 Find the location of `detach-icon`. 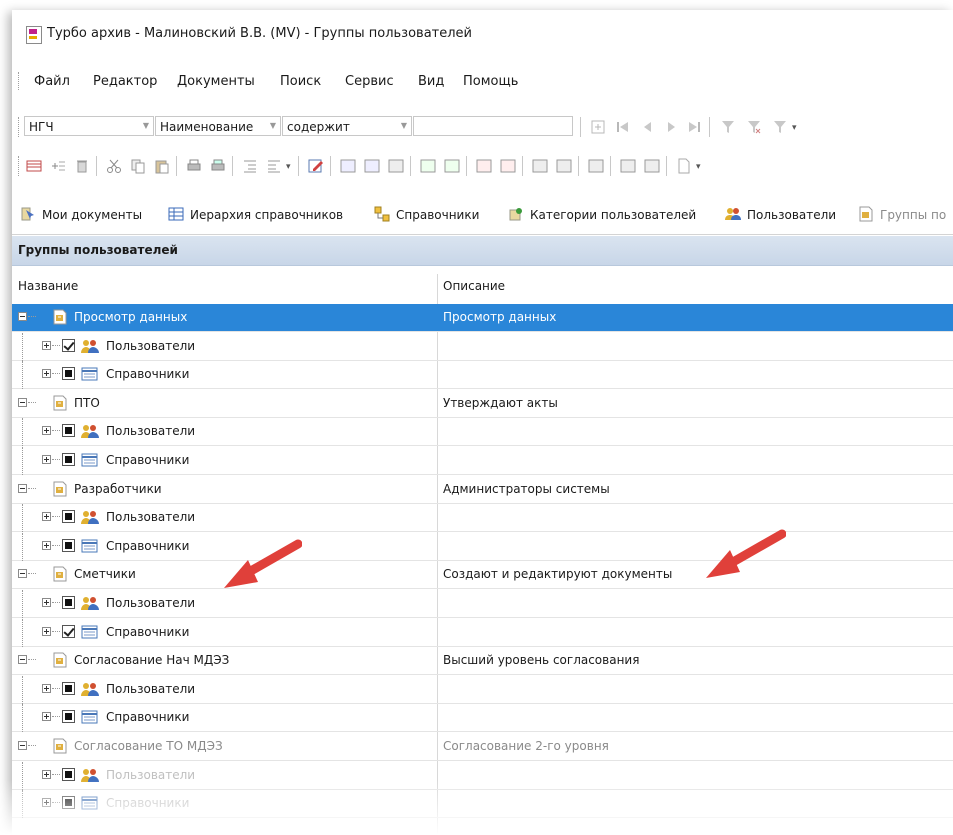

detach-icon is located at coordinates (452, 166).